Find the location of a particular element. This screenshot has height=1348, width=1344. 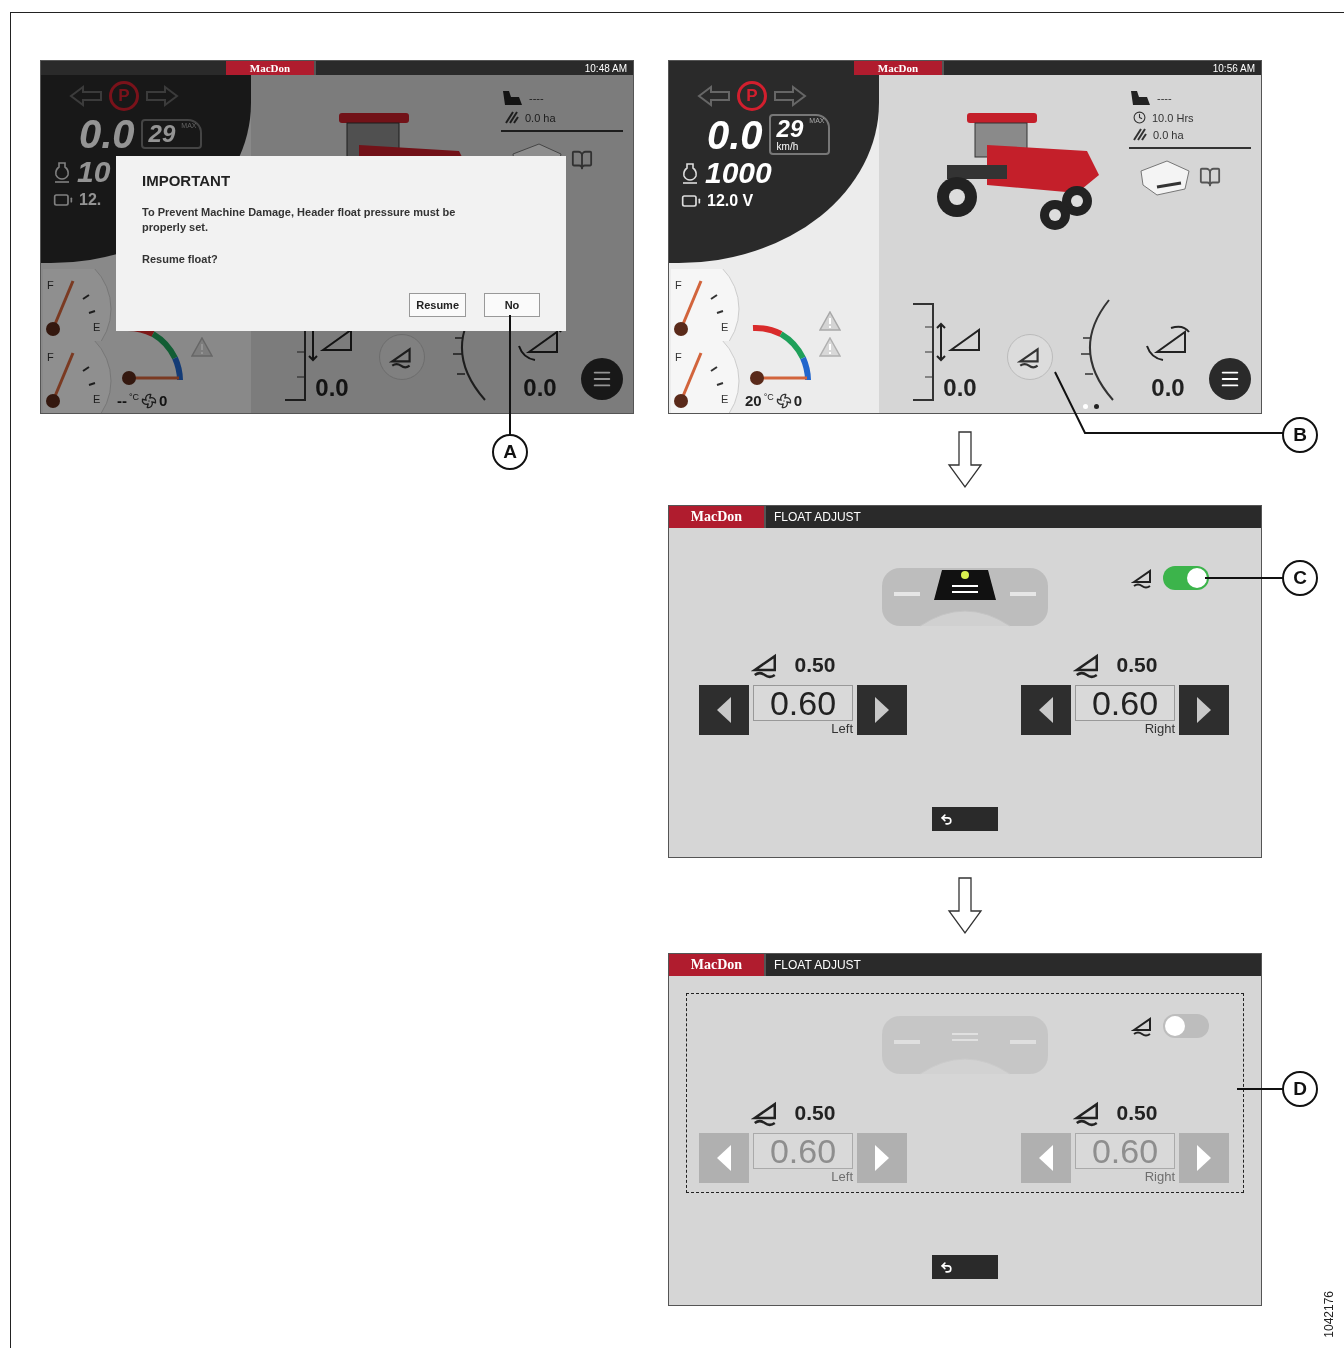

dialog-button: Resume is located at coordinates (437, 305).